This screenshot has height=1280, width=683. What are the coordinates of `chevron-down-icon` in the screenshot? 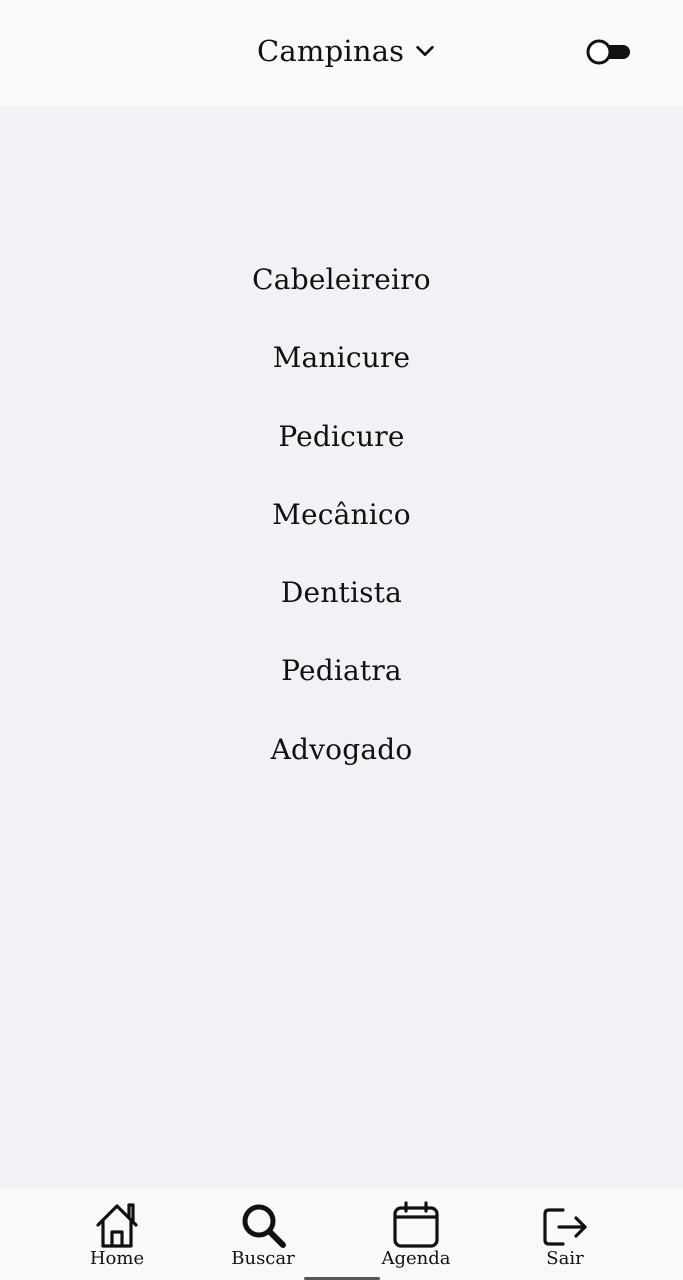 It's located at (425, 51).